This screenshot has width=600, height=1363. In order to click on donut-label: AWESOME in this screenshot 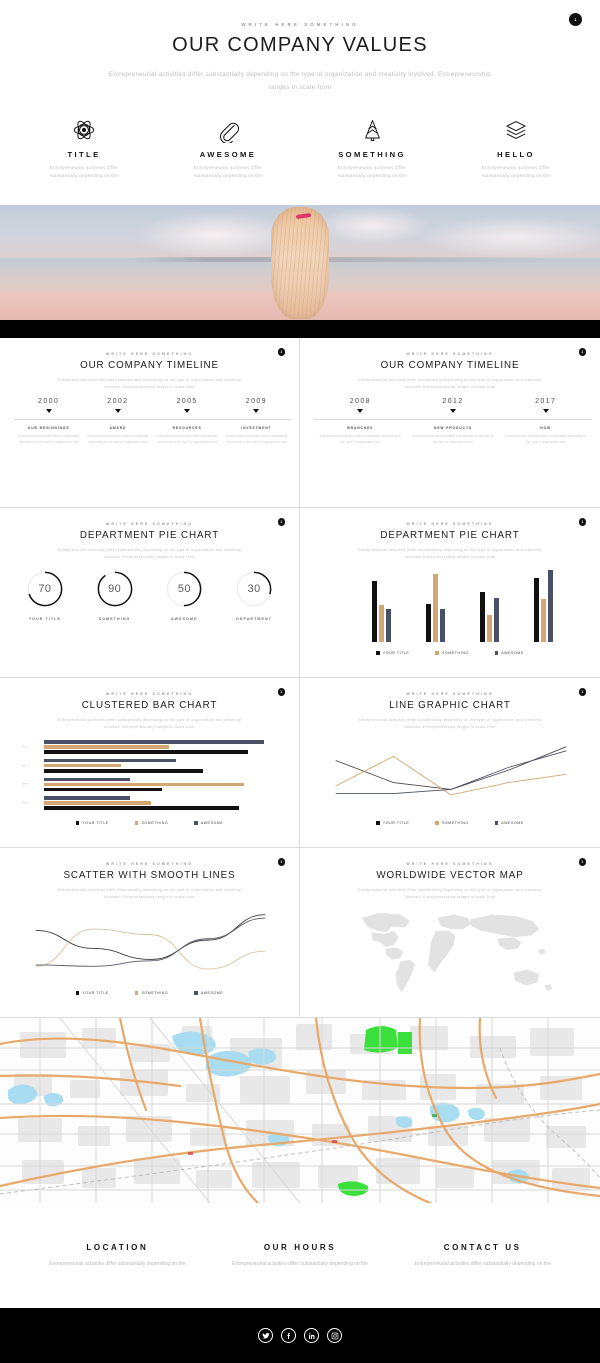, I will do `click(184, 619)`.